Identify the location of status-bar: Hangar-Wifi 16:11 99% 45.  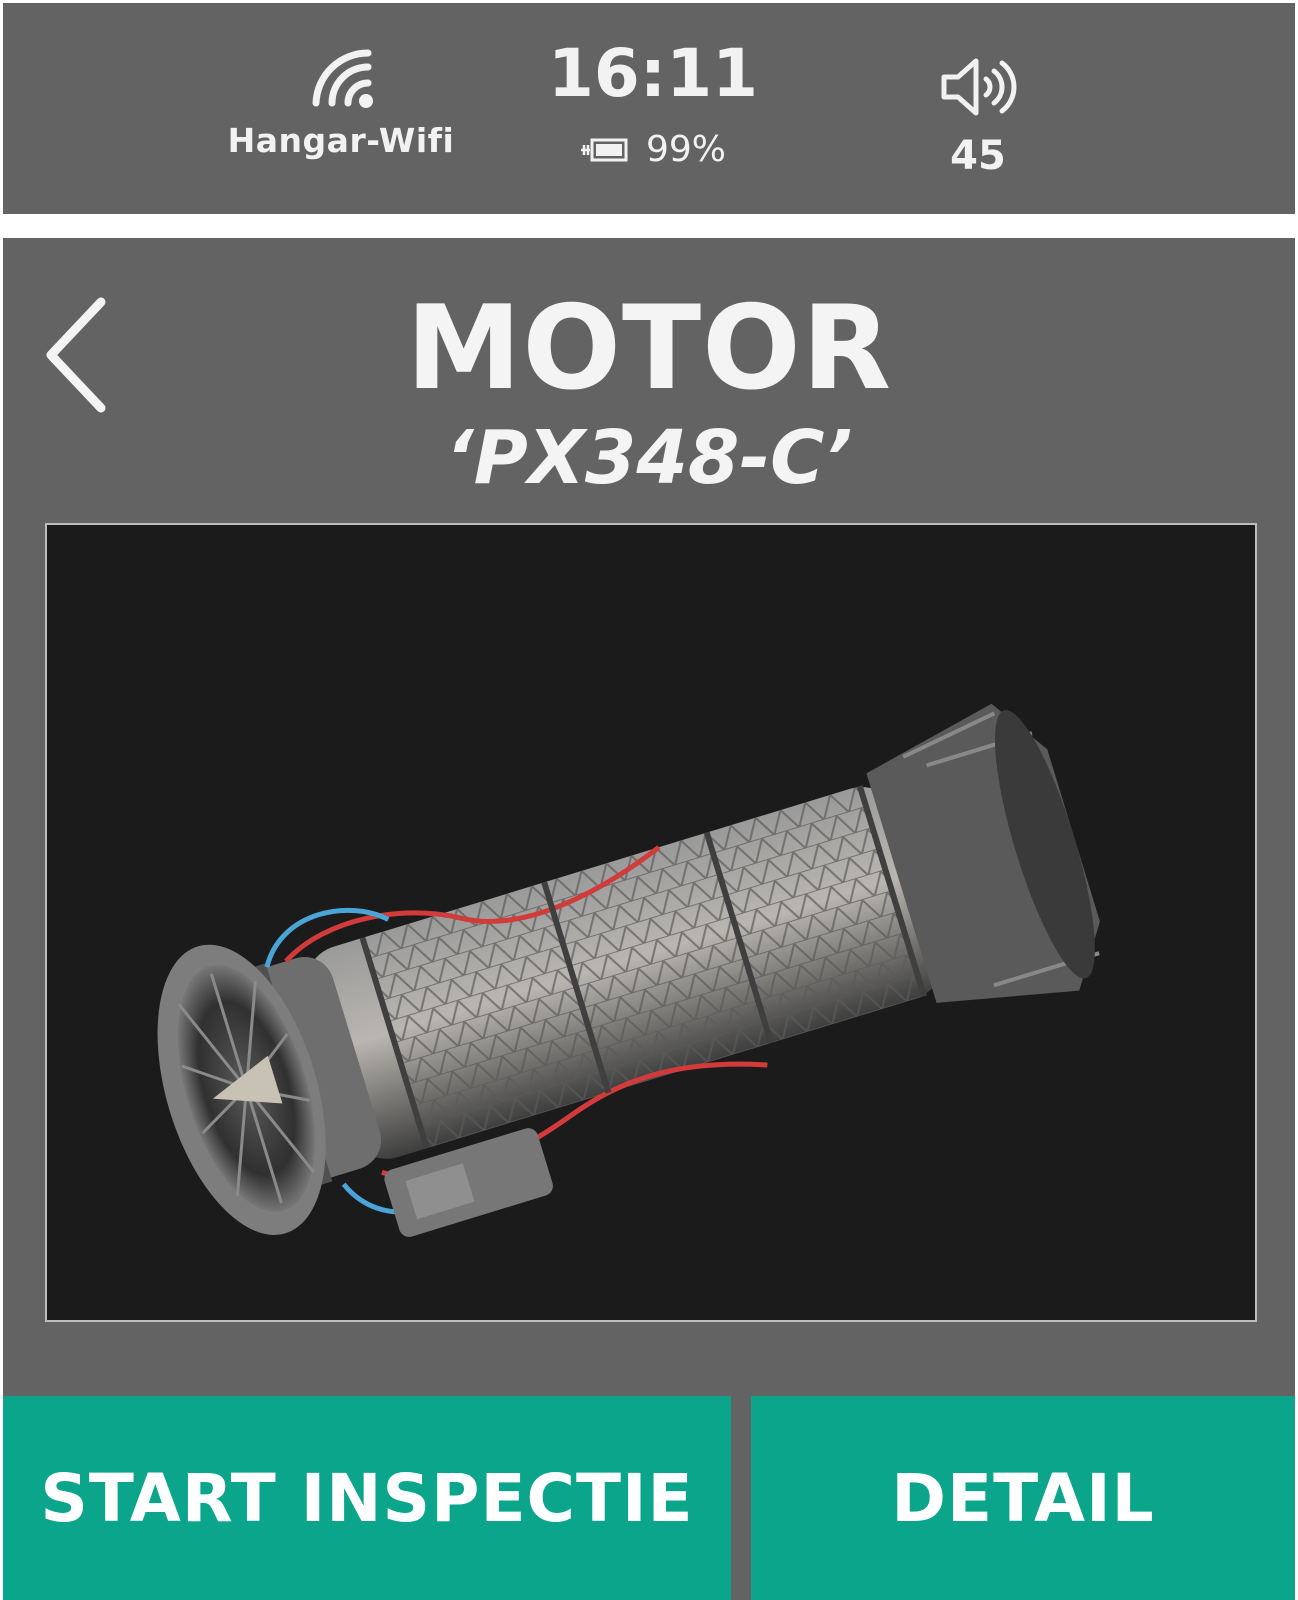
(649, 108).